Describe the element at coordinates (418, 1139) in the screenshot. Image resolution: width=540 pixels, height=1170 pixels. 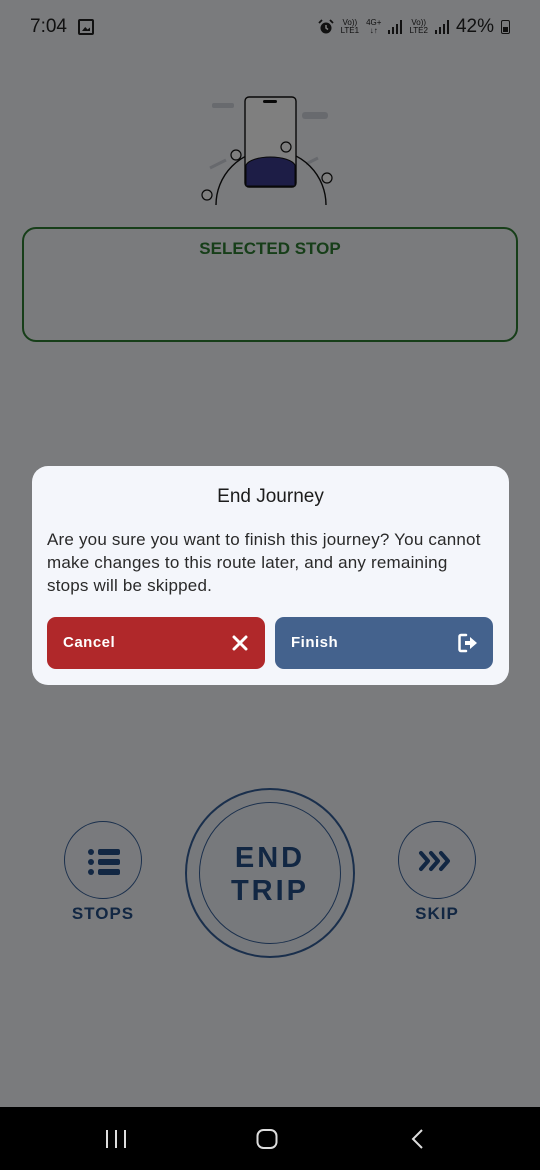
I see `back-icon` at that location.